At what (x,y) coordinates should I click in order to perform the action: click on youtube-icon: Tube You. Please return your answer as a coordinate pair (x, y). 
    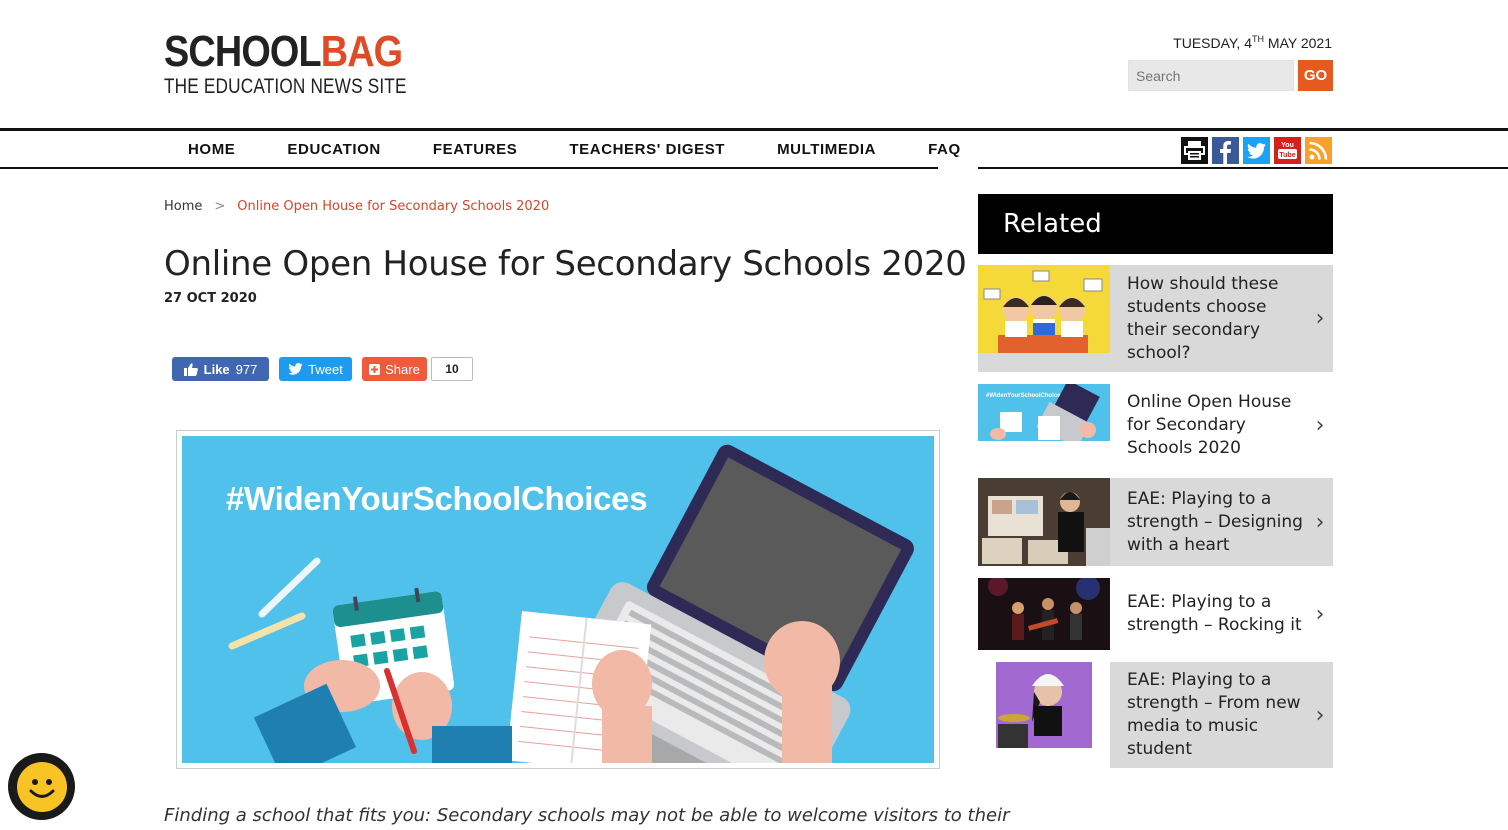
    Looking at the image, I should click on (1287, 150).